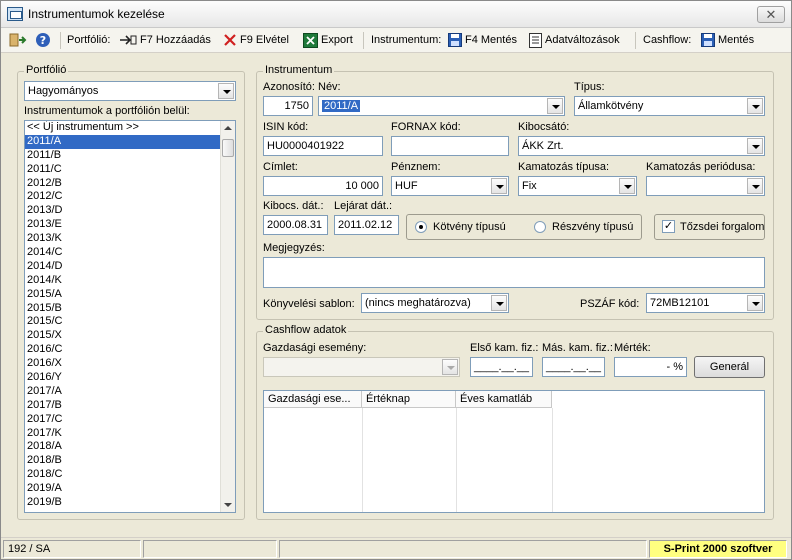 Image resolution: width=792 pixels, height=560 pixels. I want to click on interest-type-select: Fix, so click(577, 186).